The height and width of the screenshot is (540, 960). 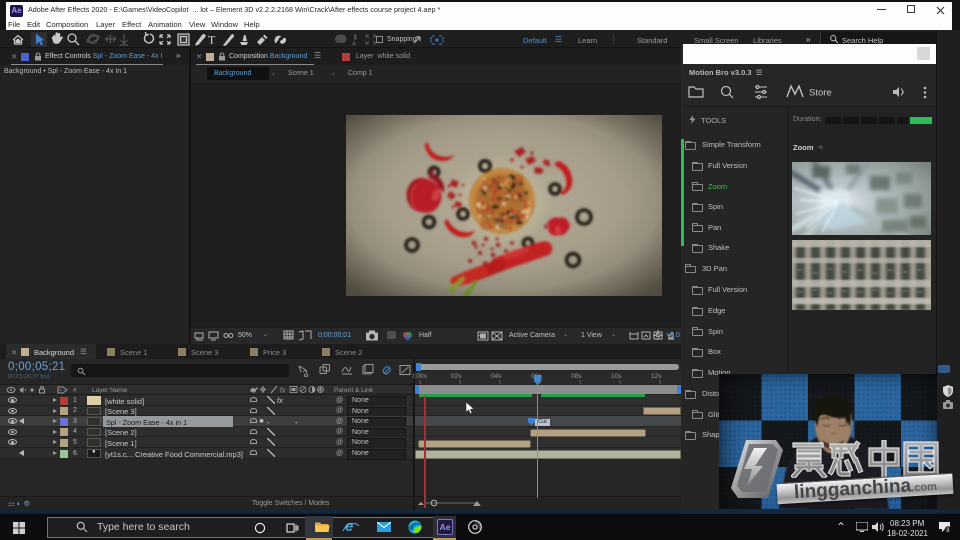 What do you see at coordinates (212, 40) in the screenshot?
I see `svg-text: T` at bounding box center [212, 40].